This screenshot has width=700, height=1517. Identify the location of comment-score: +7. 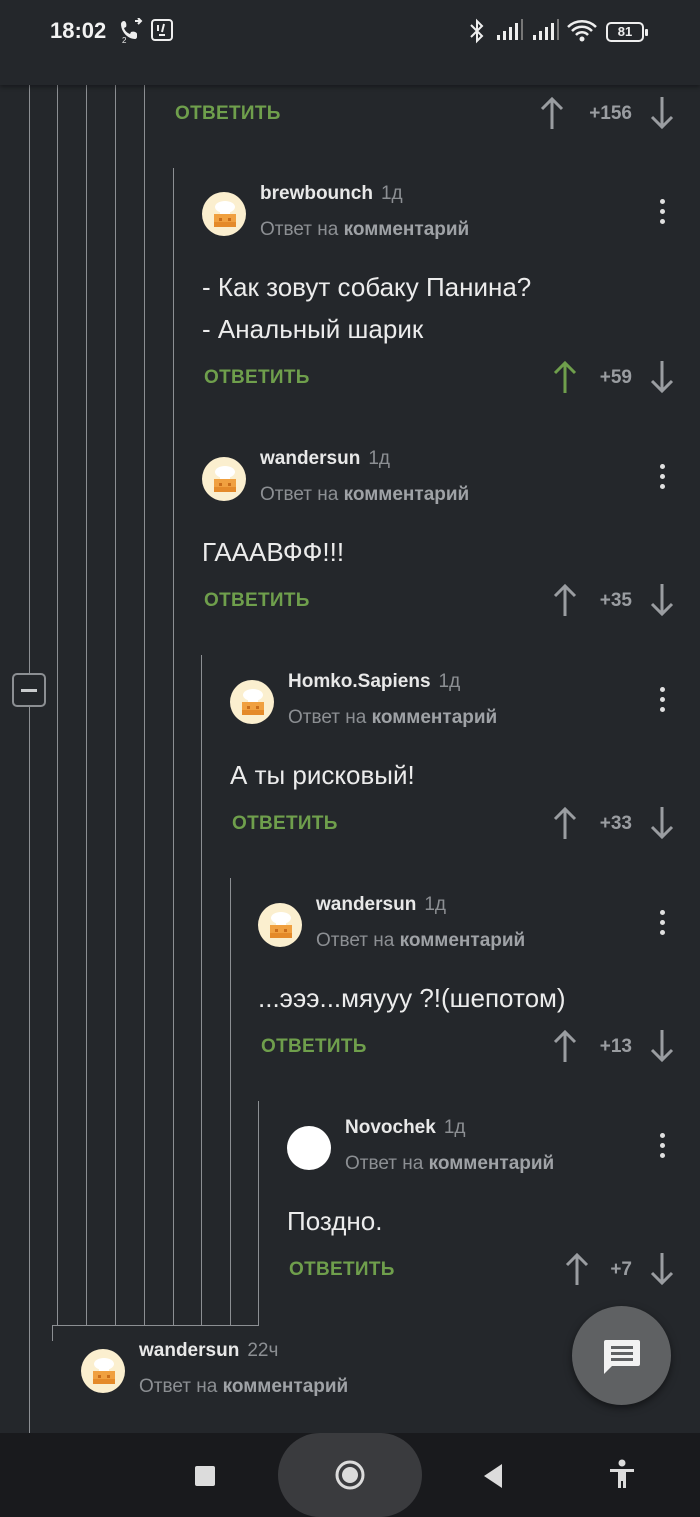
(621, 1269).